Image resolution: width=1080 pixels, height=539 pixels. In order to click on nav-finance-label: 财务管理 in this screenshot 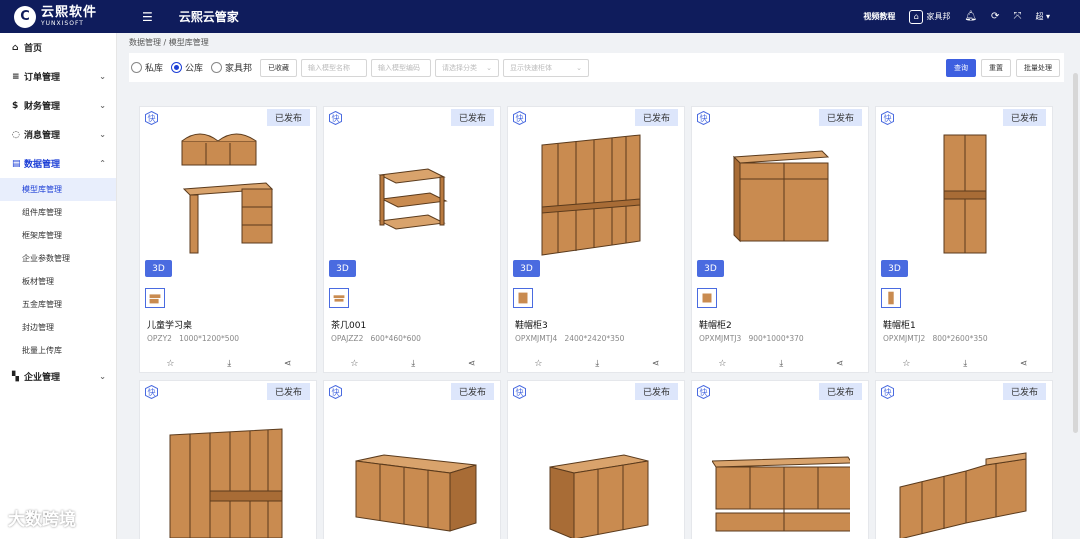, I will do `click(42, 107)`.